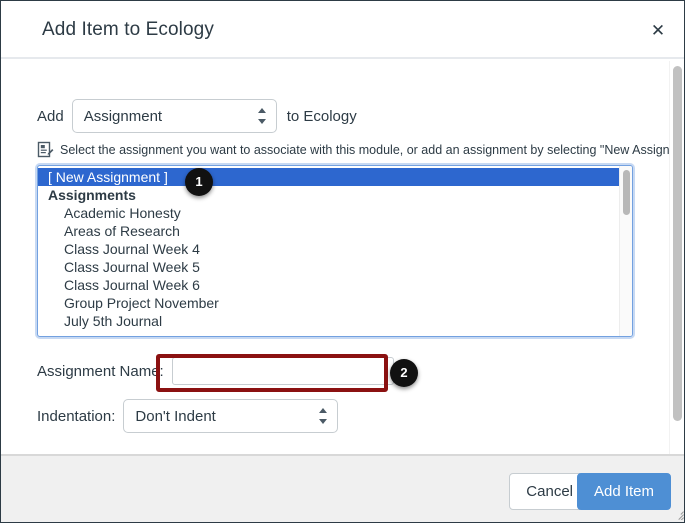  I want to click on modal-footer: Cancel Add Item, so click(342, 488).